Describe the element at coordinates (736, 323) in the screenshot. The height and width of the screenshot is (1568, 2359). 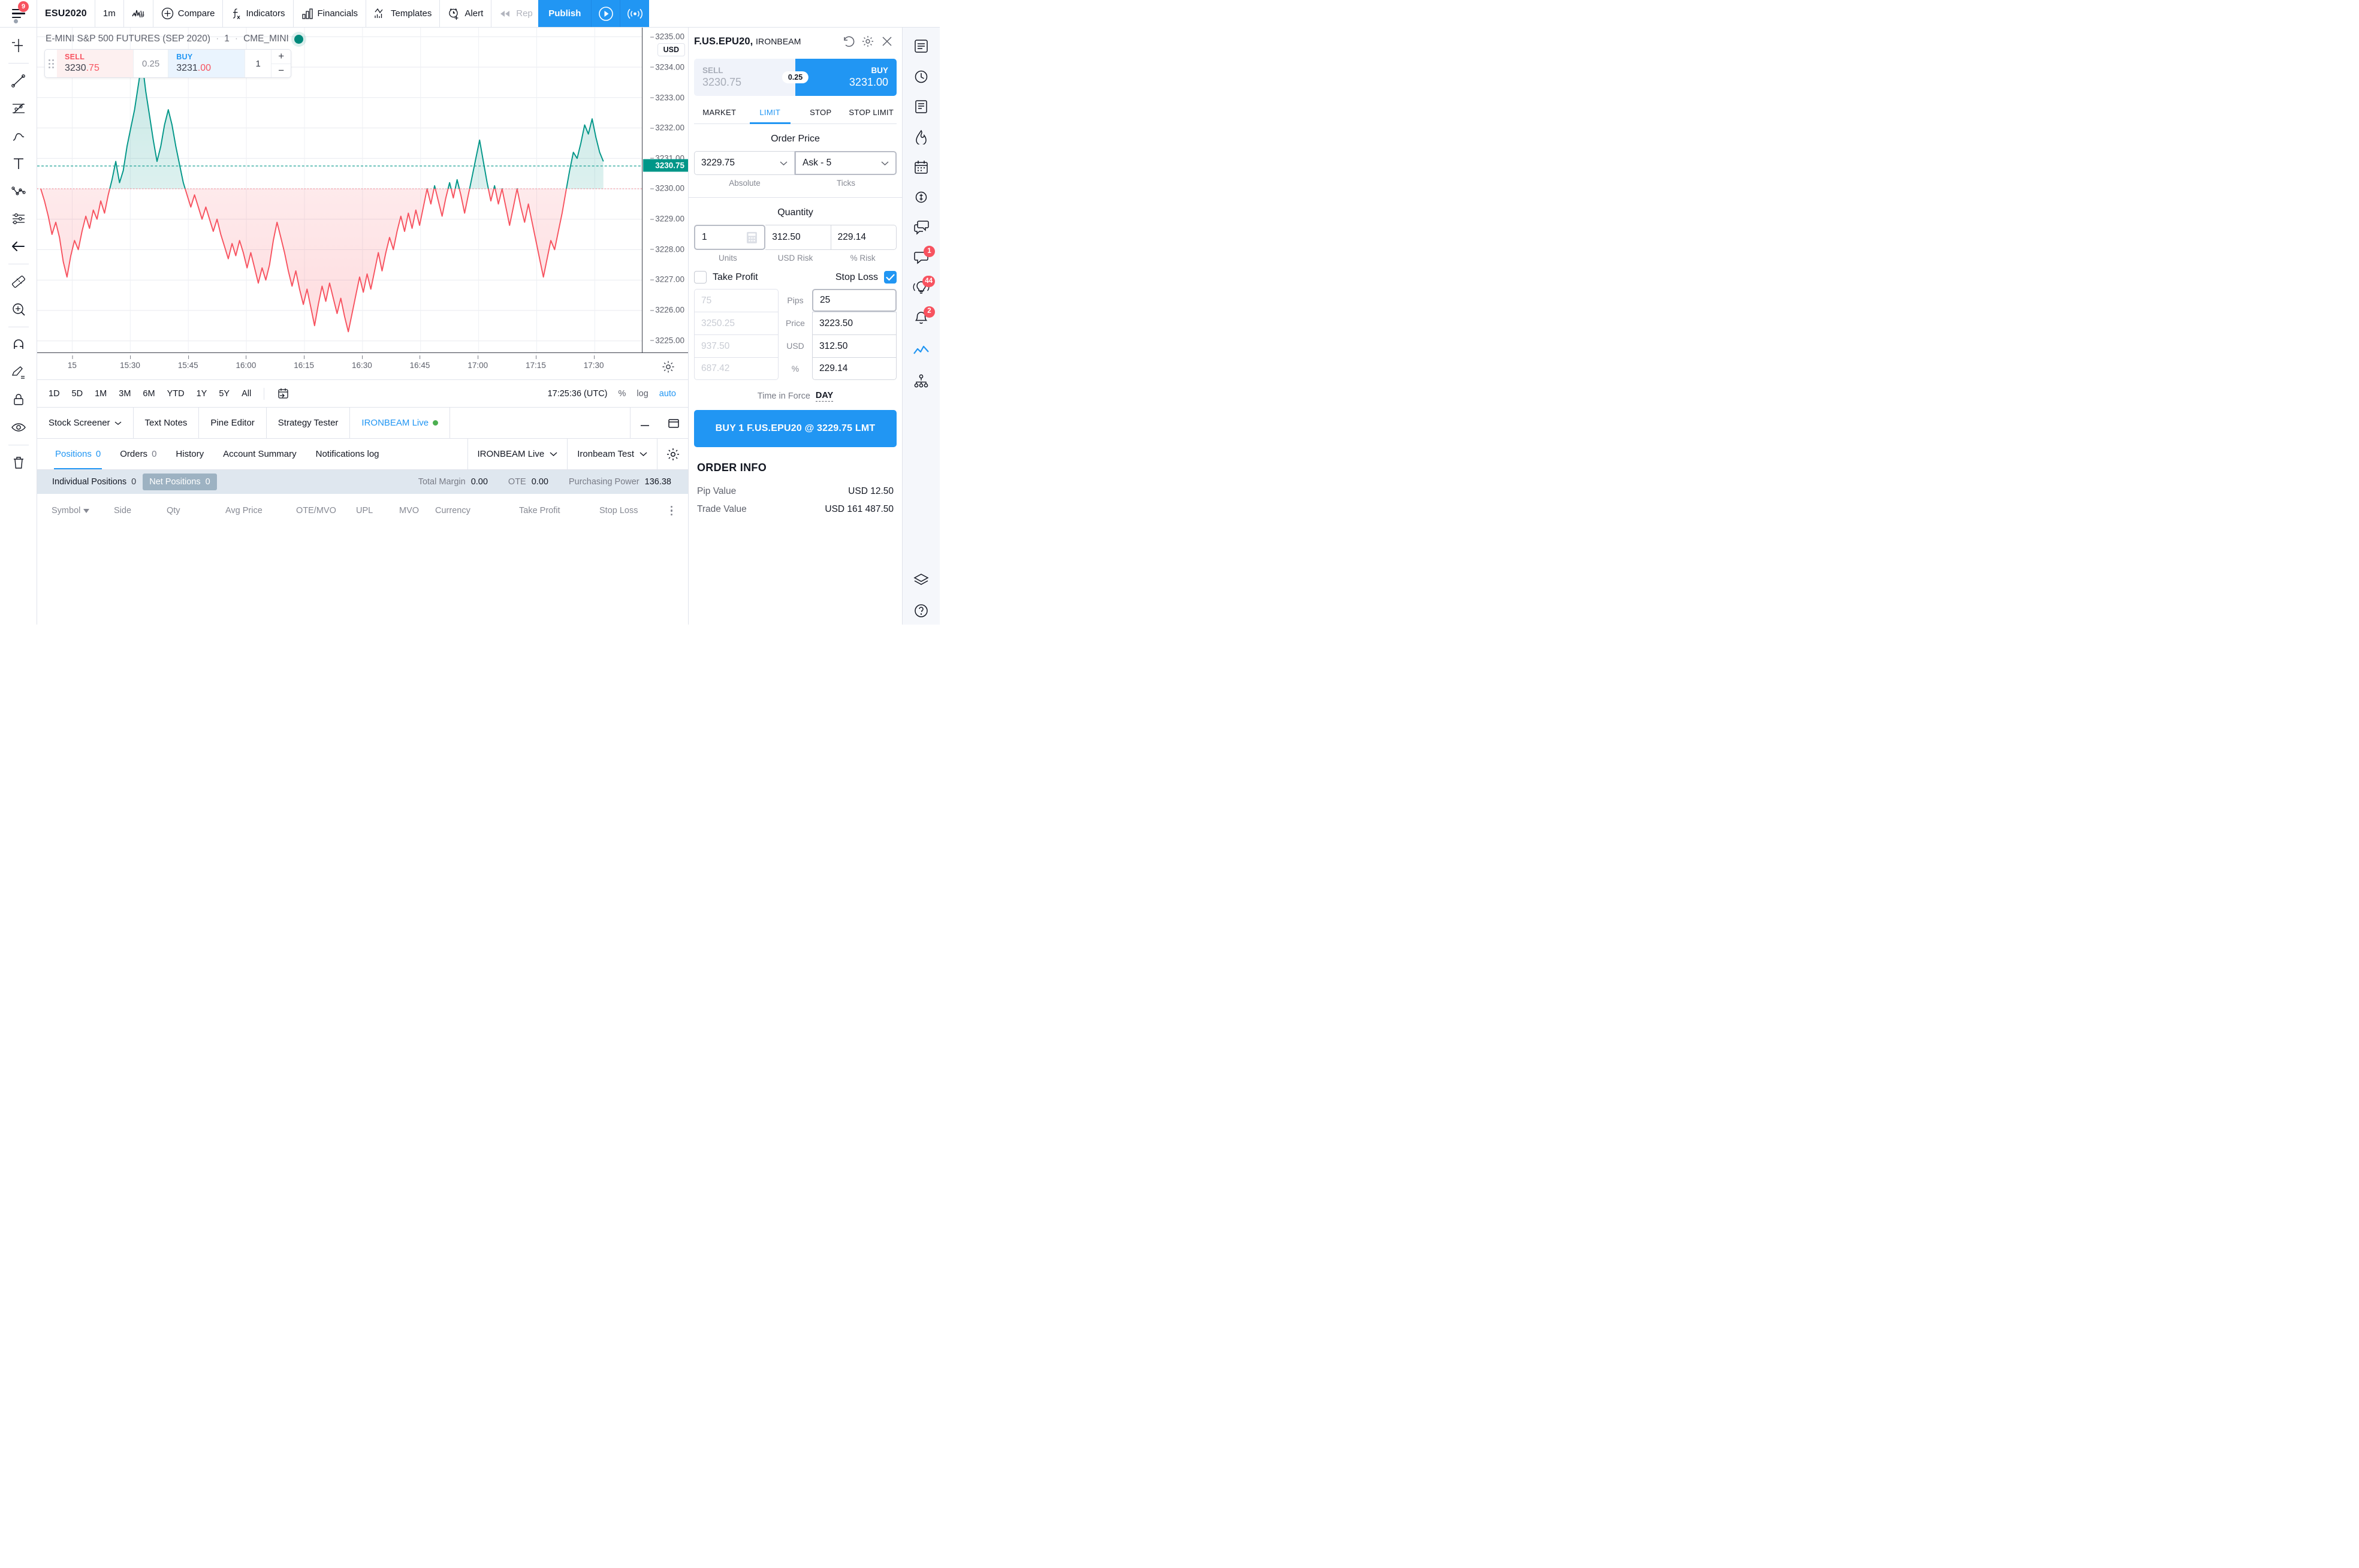
I see `take-profit-price: 3250.25` at that location.